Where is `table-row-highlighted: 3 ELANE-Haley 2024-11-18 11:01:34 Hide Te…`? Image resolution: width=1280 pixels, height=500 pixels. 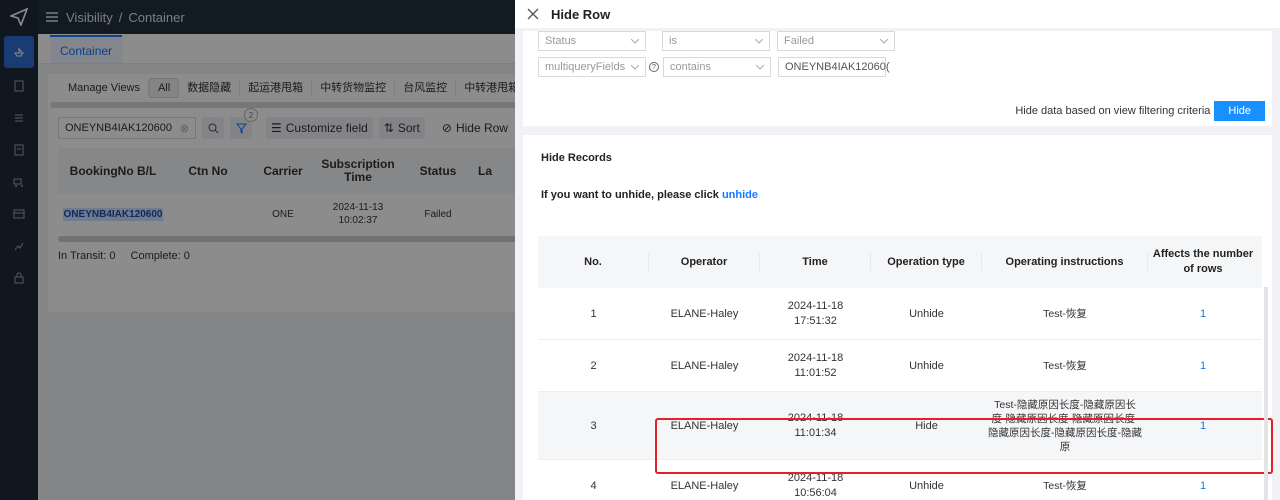 table-row-highlighted: 3 ELANE-Haley 2024-11-18 11:01:34 Hide Te… is located at coordinates (900, 426).